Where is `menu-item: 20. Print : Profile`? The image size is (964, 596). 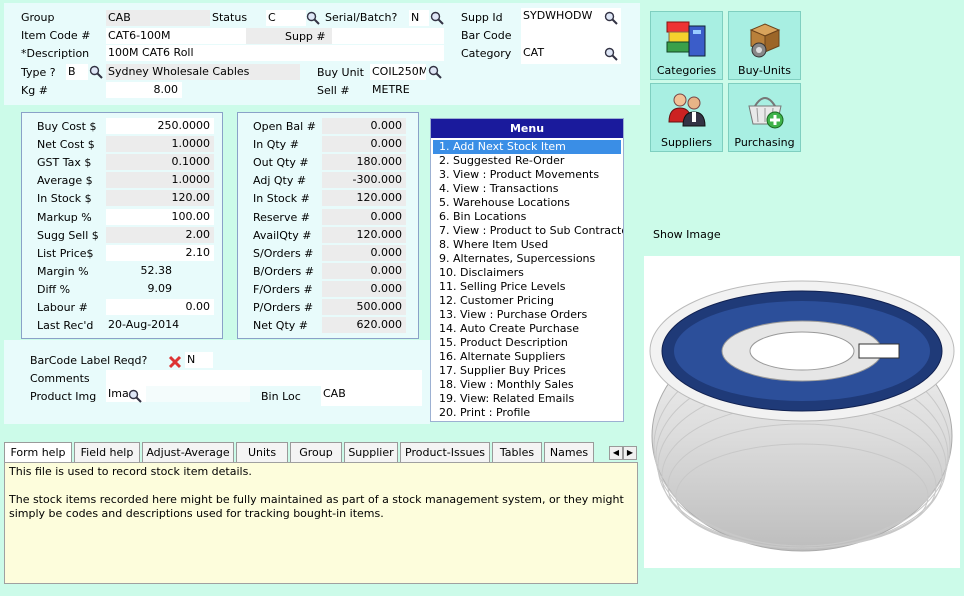
menu-item: 20. Print : Profile is located at coordinates (527, 413).